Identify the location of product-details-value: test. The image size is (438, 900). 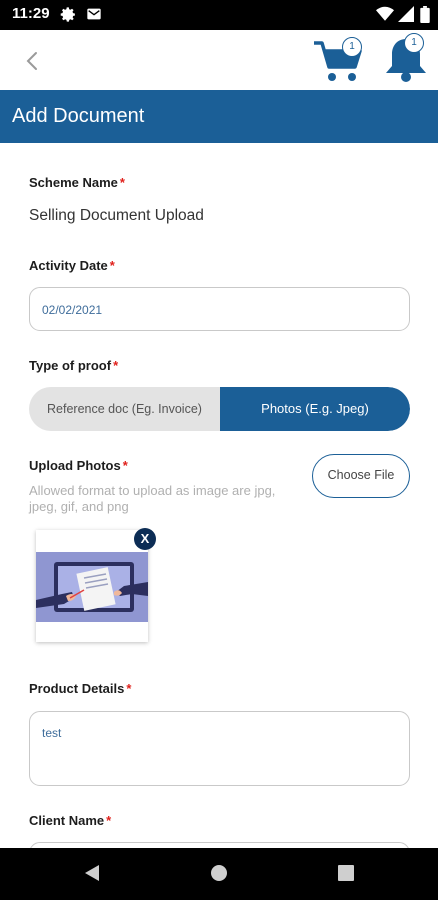
(52, 733).